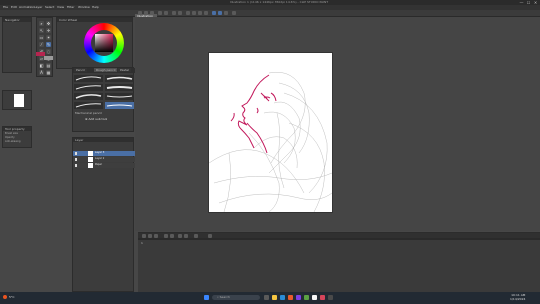 The image size is (540, 304). I want to click on color-swatches, so click(45, 56).